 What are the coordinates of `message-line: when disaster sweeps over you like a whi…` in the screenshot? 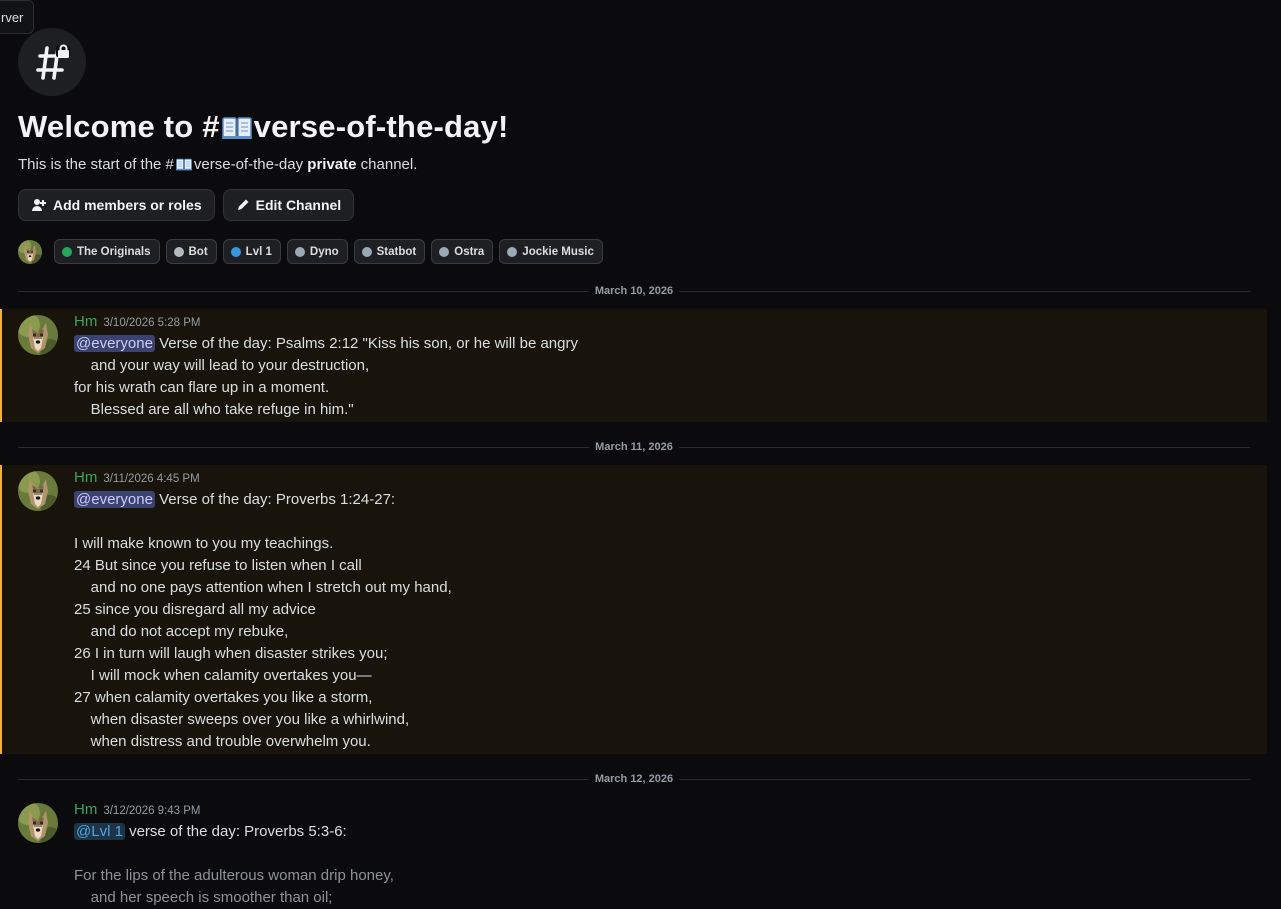 It's located at (242, 719).